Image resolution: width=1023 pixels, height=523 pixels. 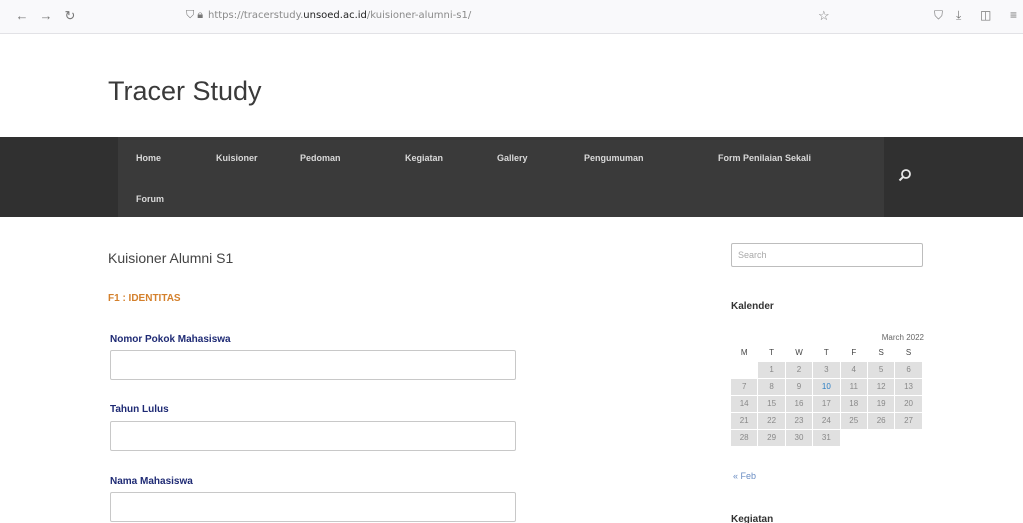 What do you see at coordinates (171, 258) in the screenshot?
I see `page-title: Kuisioner Alumni S1` at bounding box center [171, 258].